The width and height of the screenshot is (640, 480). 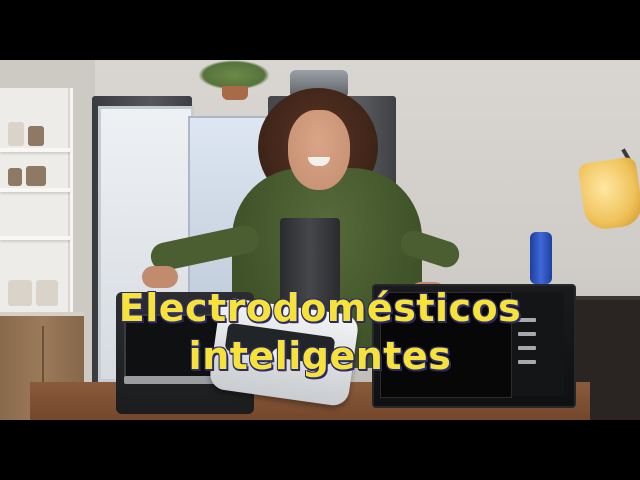 I want to click on video-title-line2: inteligentes, so click(x=320, y=356).